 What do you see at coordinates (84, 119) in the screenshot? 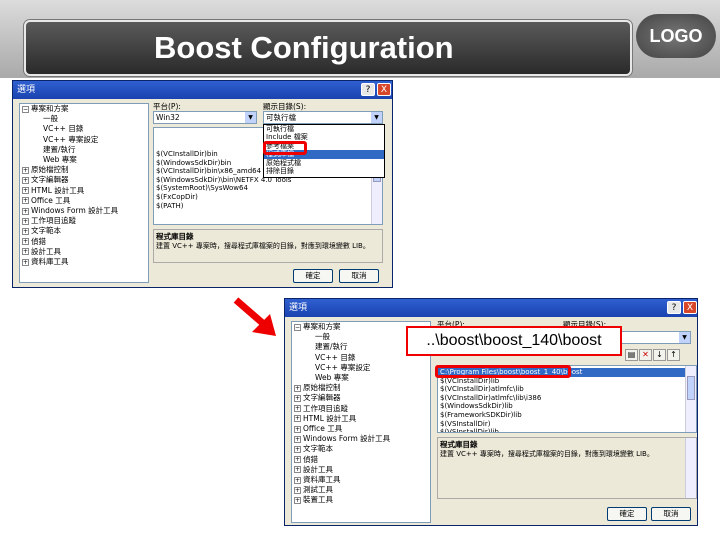
I see `tree-item: 一般` at bounding box center [84, 119].